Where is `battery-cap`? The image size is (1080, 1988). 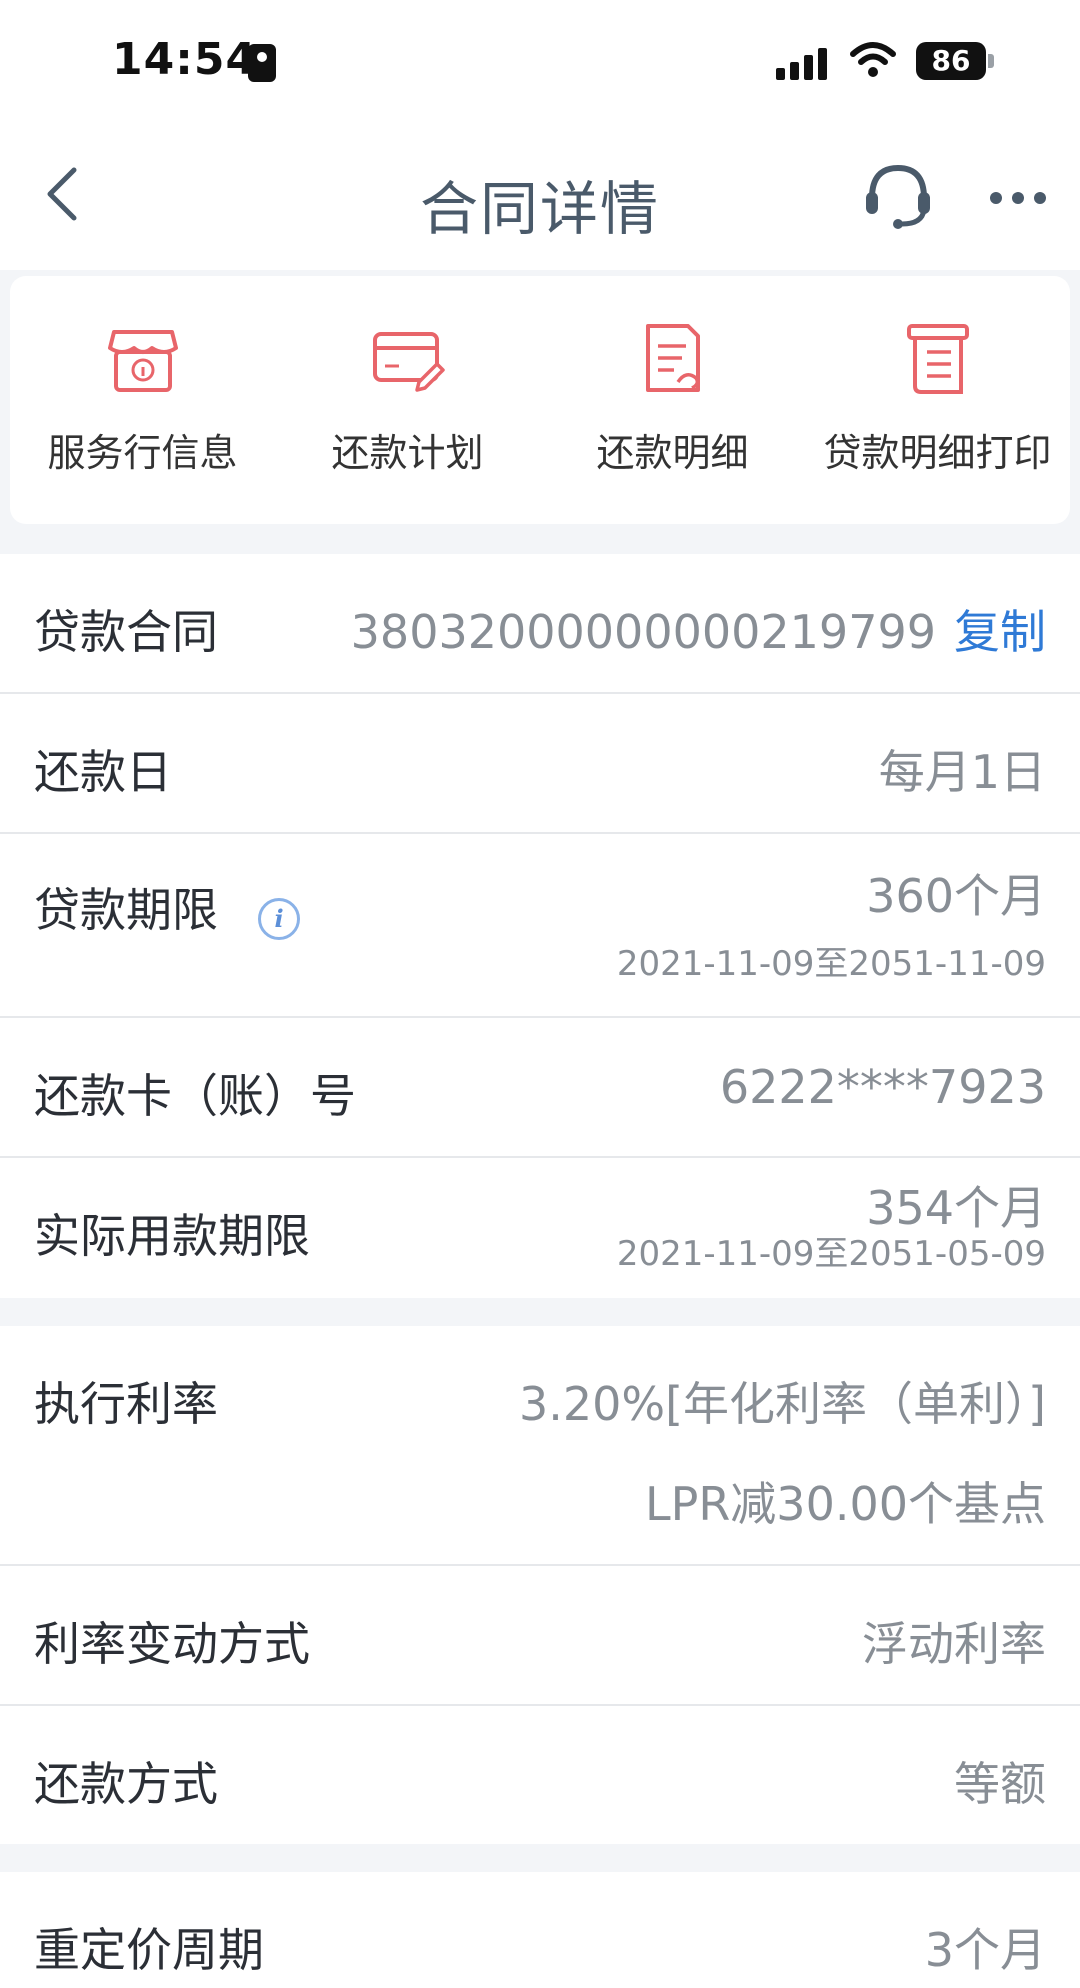
battery-cap is located at coordinates (991, 61).